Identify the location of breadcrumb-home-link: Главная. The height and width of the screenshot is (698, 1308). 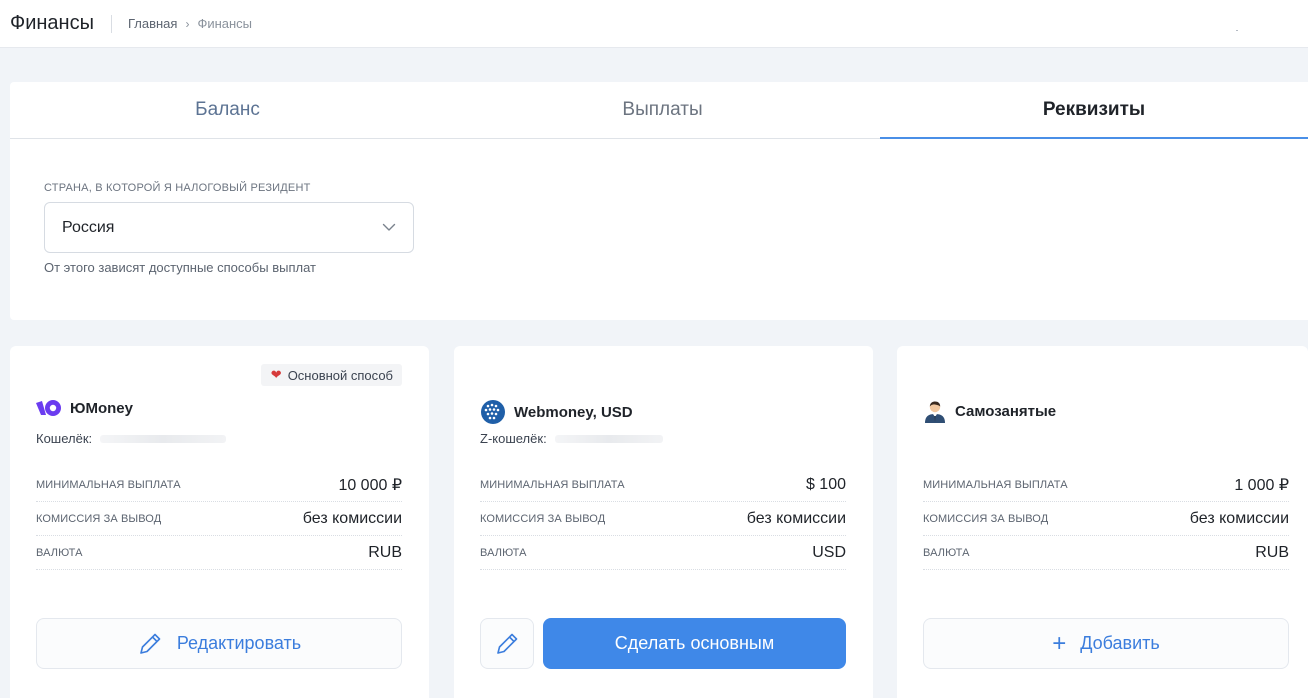
(152, 23).